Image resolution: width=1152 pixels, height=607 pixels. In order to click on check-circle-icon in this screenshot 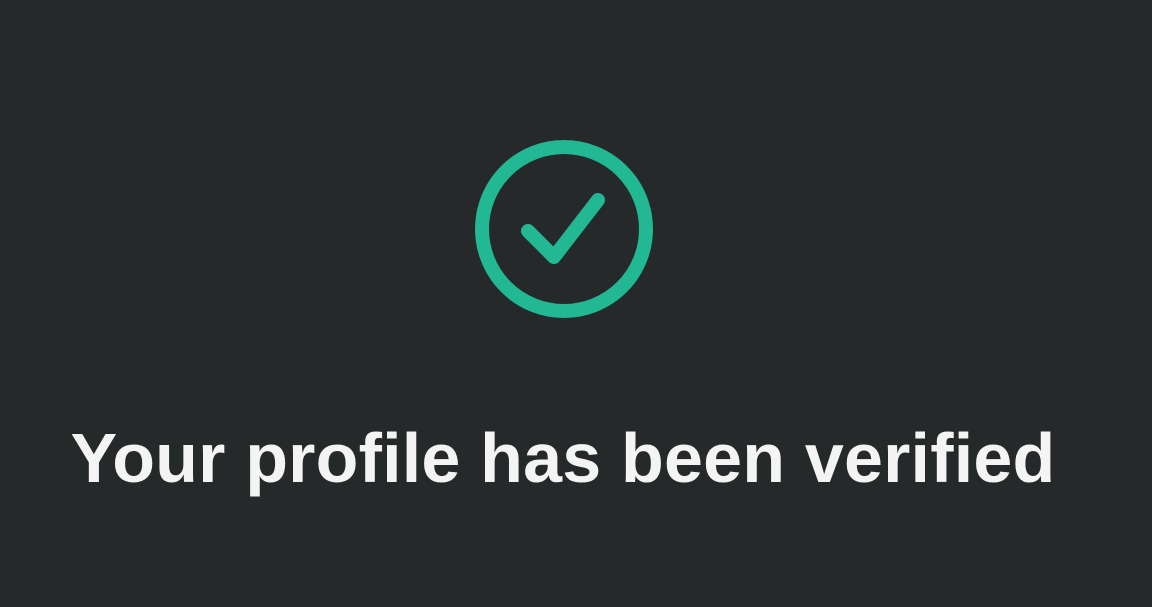, I will do `click(564, 229)`.